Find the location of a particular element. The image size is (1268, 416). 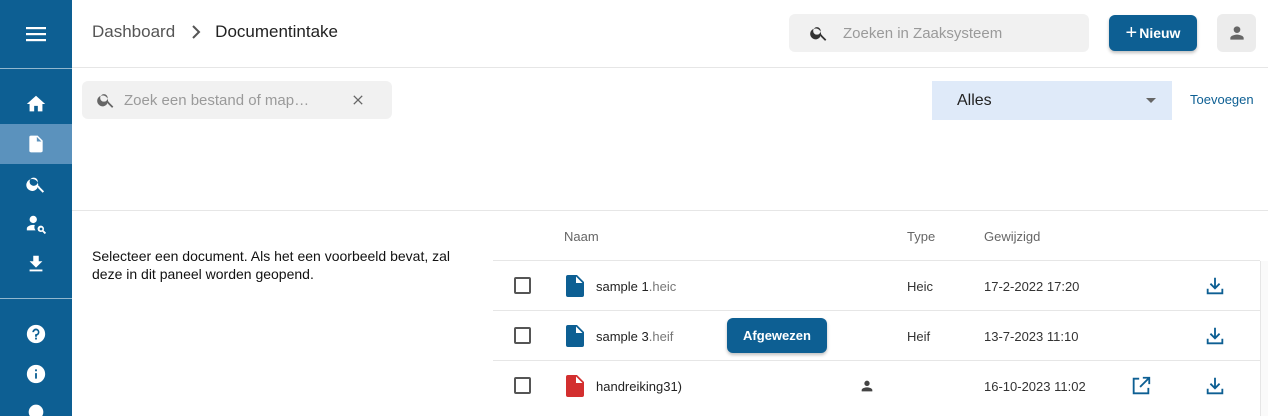

hamburger-icon is located at coordinates (36, 34).